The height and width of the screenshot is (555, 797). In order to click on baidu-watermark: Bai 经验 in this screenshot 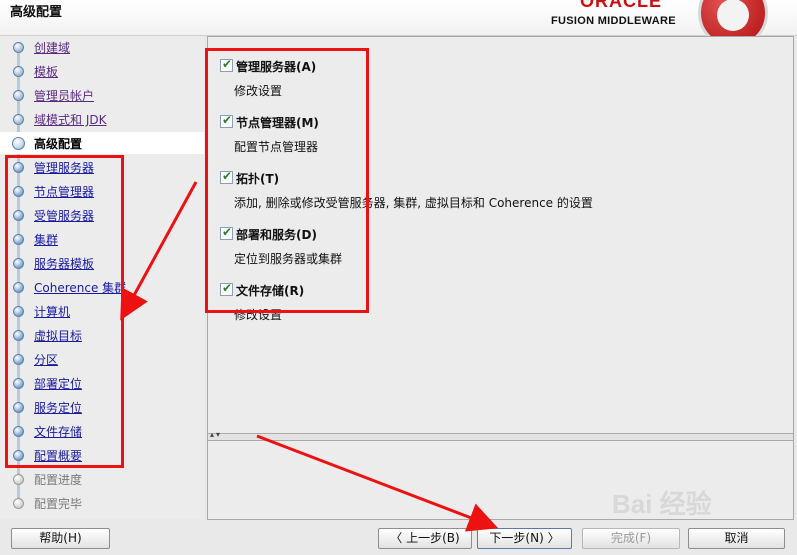, I will do `click(662, 504)`.